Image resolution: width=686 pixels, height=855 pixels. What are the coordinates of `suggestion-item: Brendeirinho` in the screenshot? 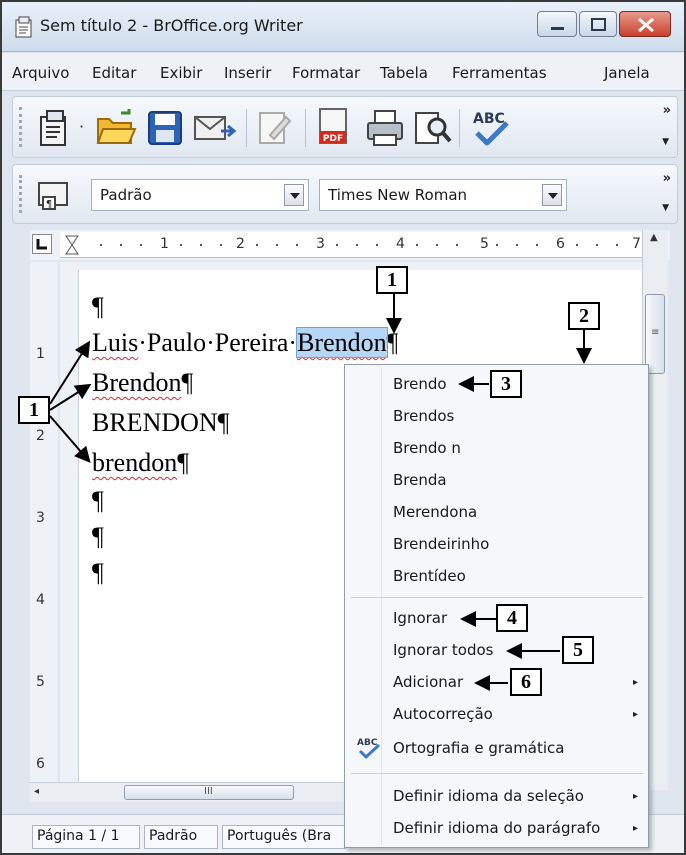 It's located at (441, 544).